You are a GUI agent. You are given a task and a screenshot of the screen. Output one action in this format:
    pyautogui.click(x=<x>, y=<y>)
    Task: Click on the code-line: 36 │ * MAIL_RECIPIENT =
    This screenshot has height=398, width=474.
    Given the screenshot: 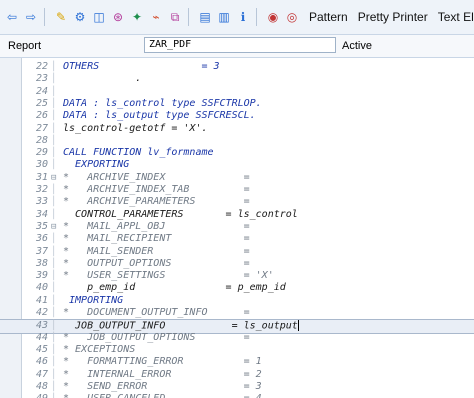 What is the action you would take?
    pyautogui.click(x=237, y=239)
    